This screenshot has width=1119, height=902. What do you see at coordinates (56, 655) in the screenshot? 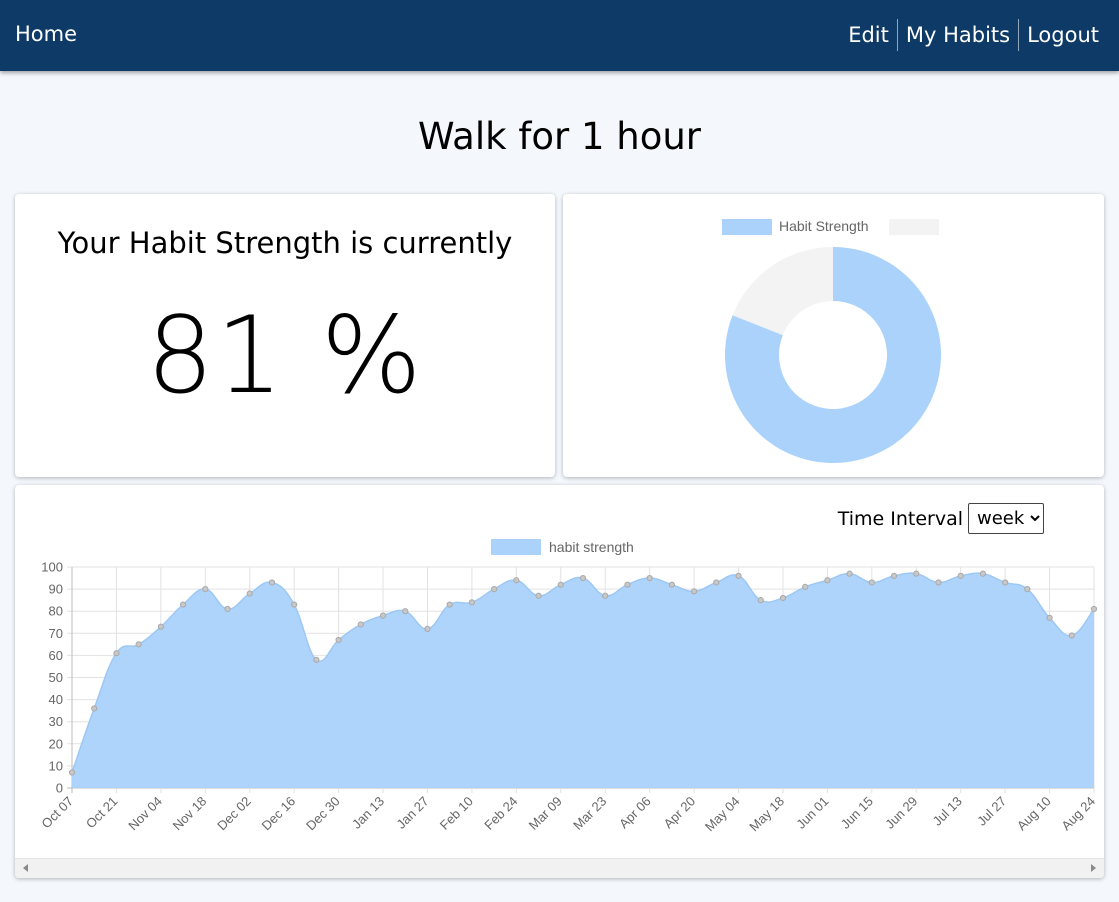
I see `y-tick-label: 60` at bounding box center [56, 655].